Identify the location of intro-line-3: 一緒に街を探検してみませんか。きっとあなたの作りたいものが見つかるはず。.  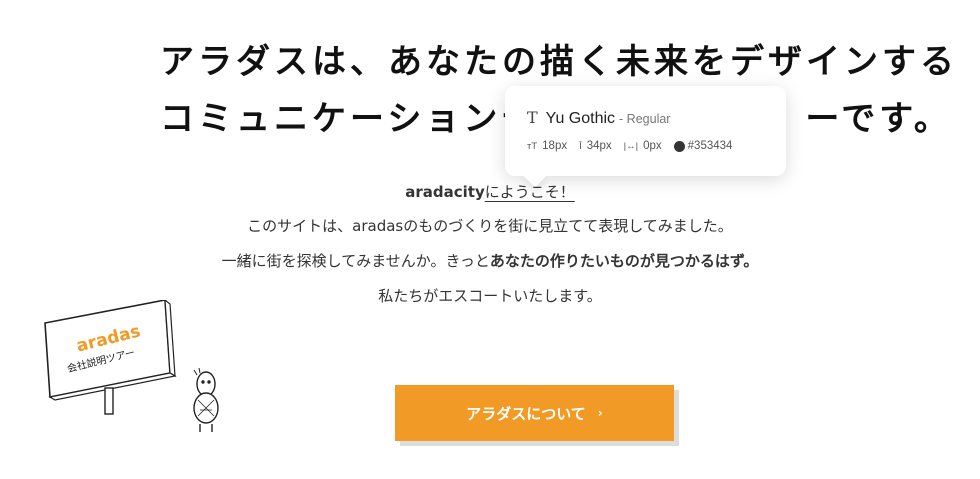
(490, 260).